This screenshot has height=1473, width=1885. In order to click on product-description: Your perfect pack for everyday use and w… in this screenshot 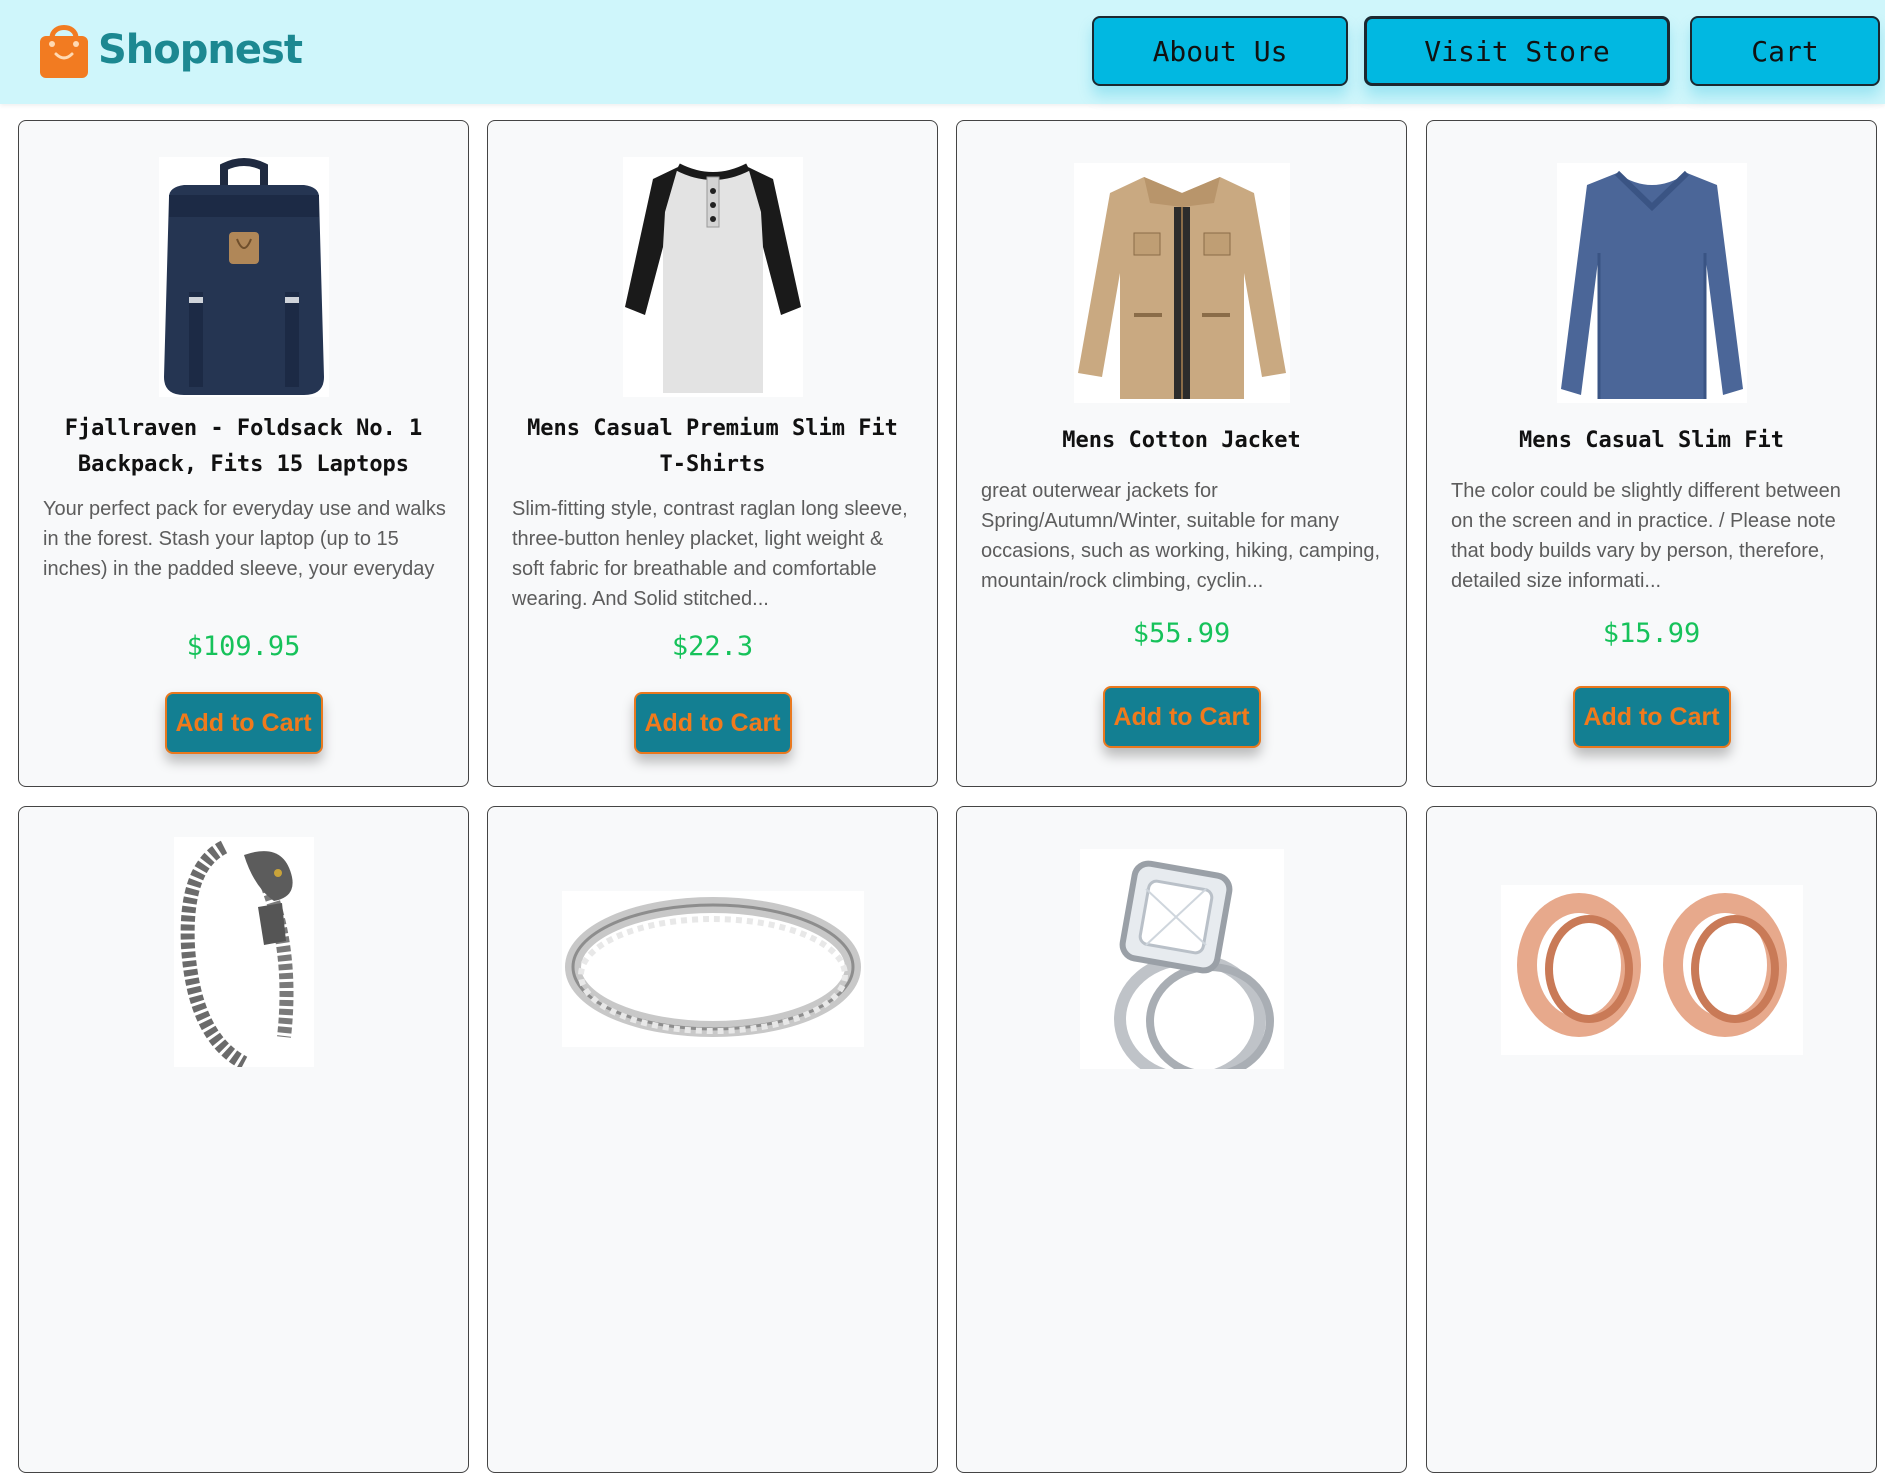, I will do `click(244, 539)`.